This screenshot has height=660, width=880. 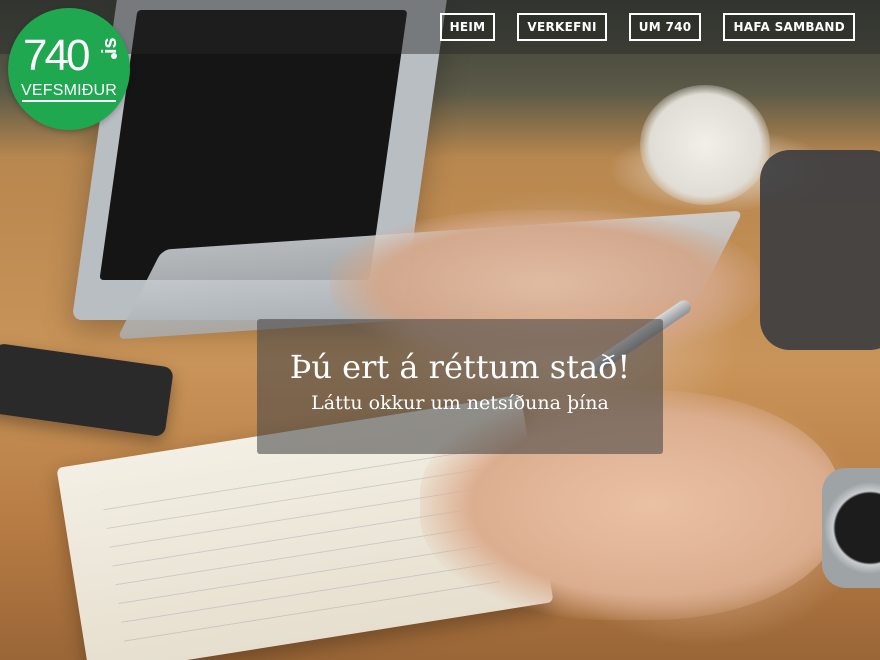 What do you see at coordinates (820, 250) in the screenshot?
I see `sleeve-image` at bounding box center [820, 250].